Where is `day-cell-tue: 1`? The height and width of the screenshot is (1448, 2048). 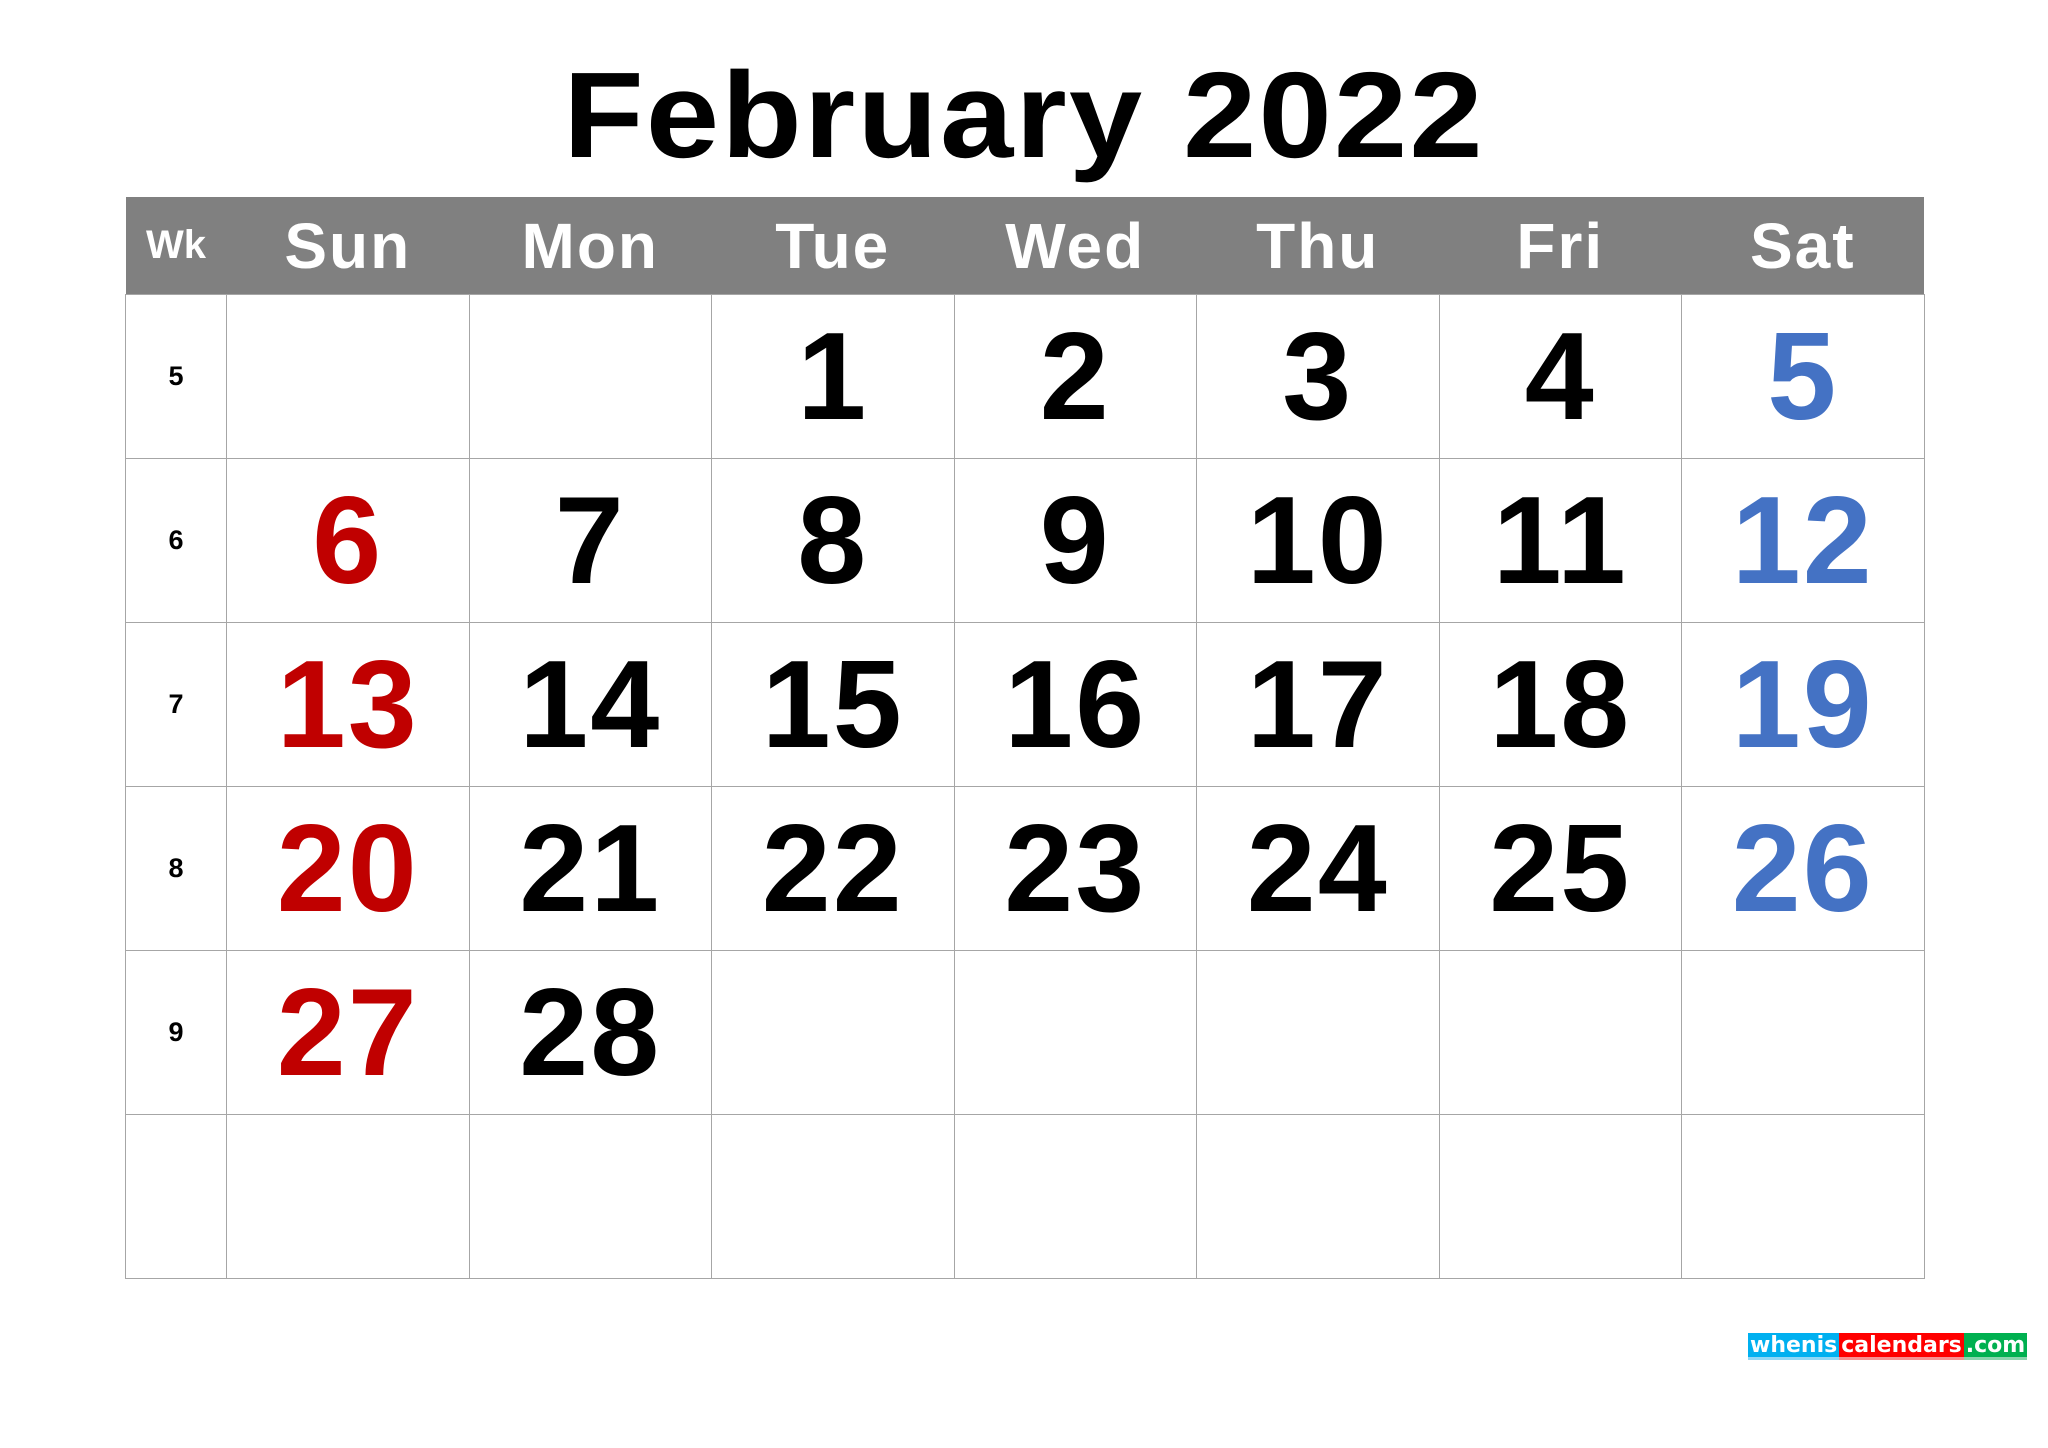
day-cell-tue: 1 is located at coordinates (833, 376).